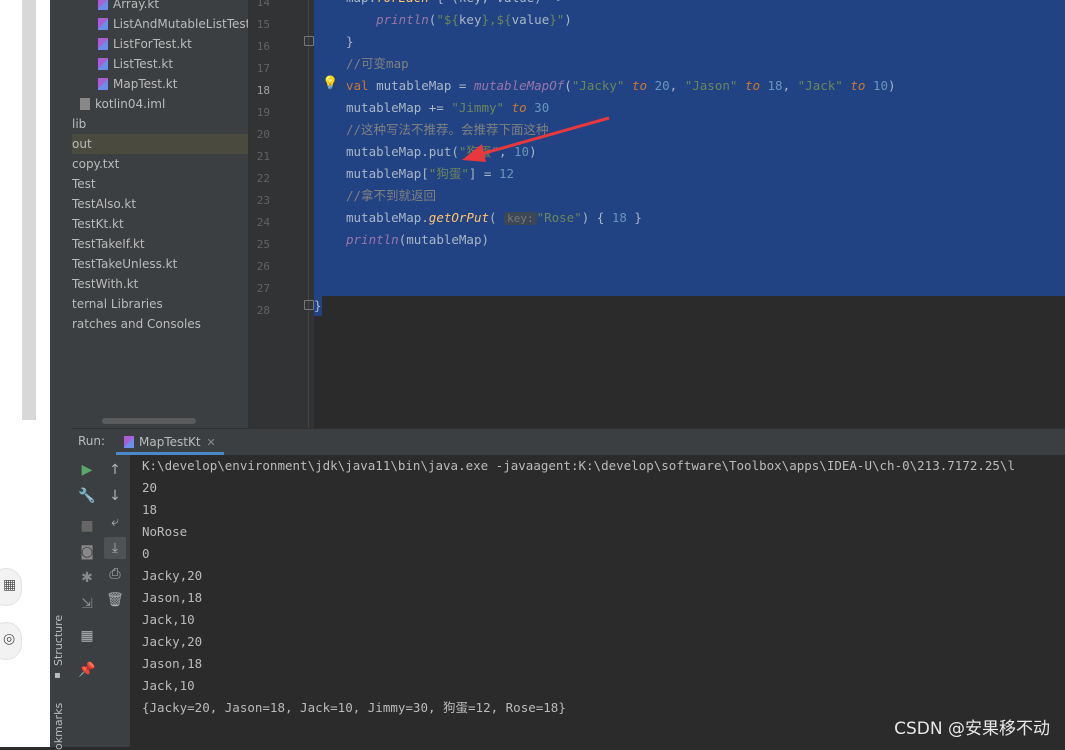 This screenshot has width=1065, height=750. What do you see at coordinates (85, 104) in the screenshot?
I see `module-file-icon` at bounding box center [85, 104].